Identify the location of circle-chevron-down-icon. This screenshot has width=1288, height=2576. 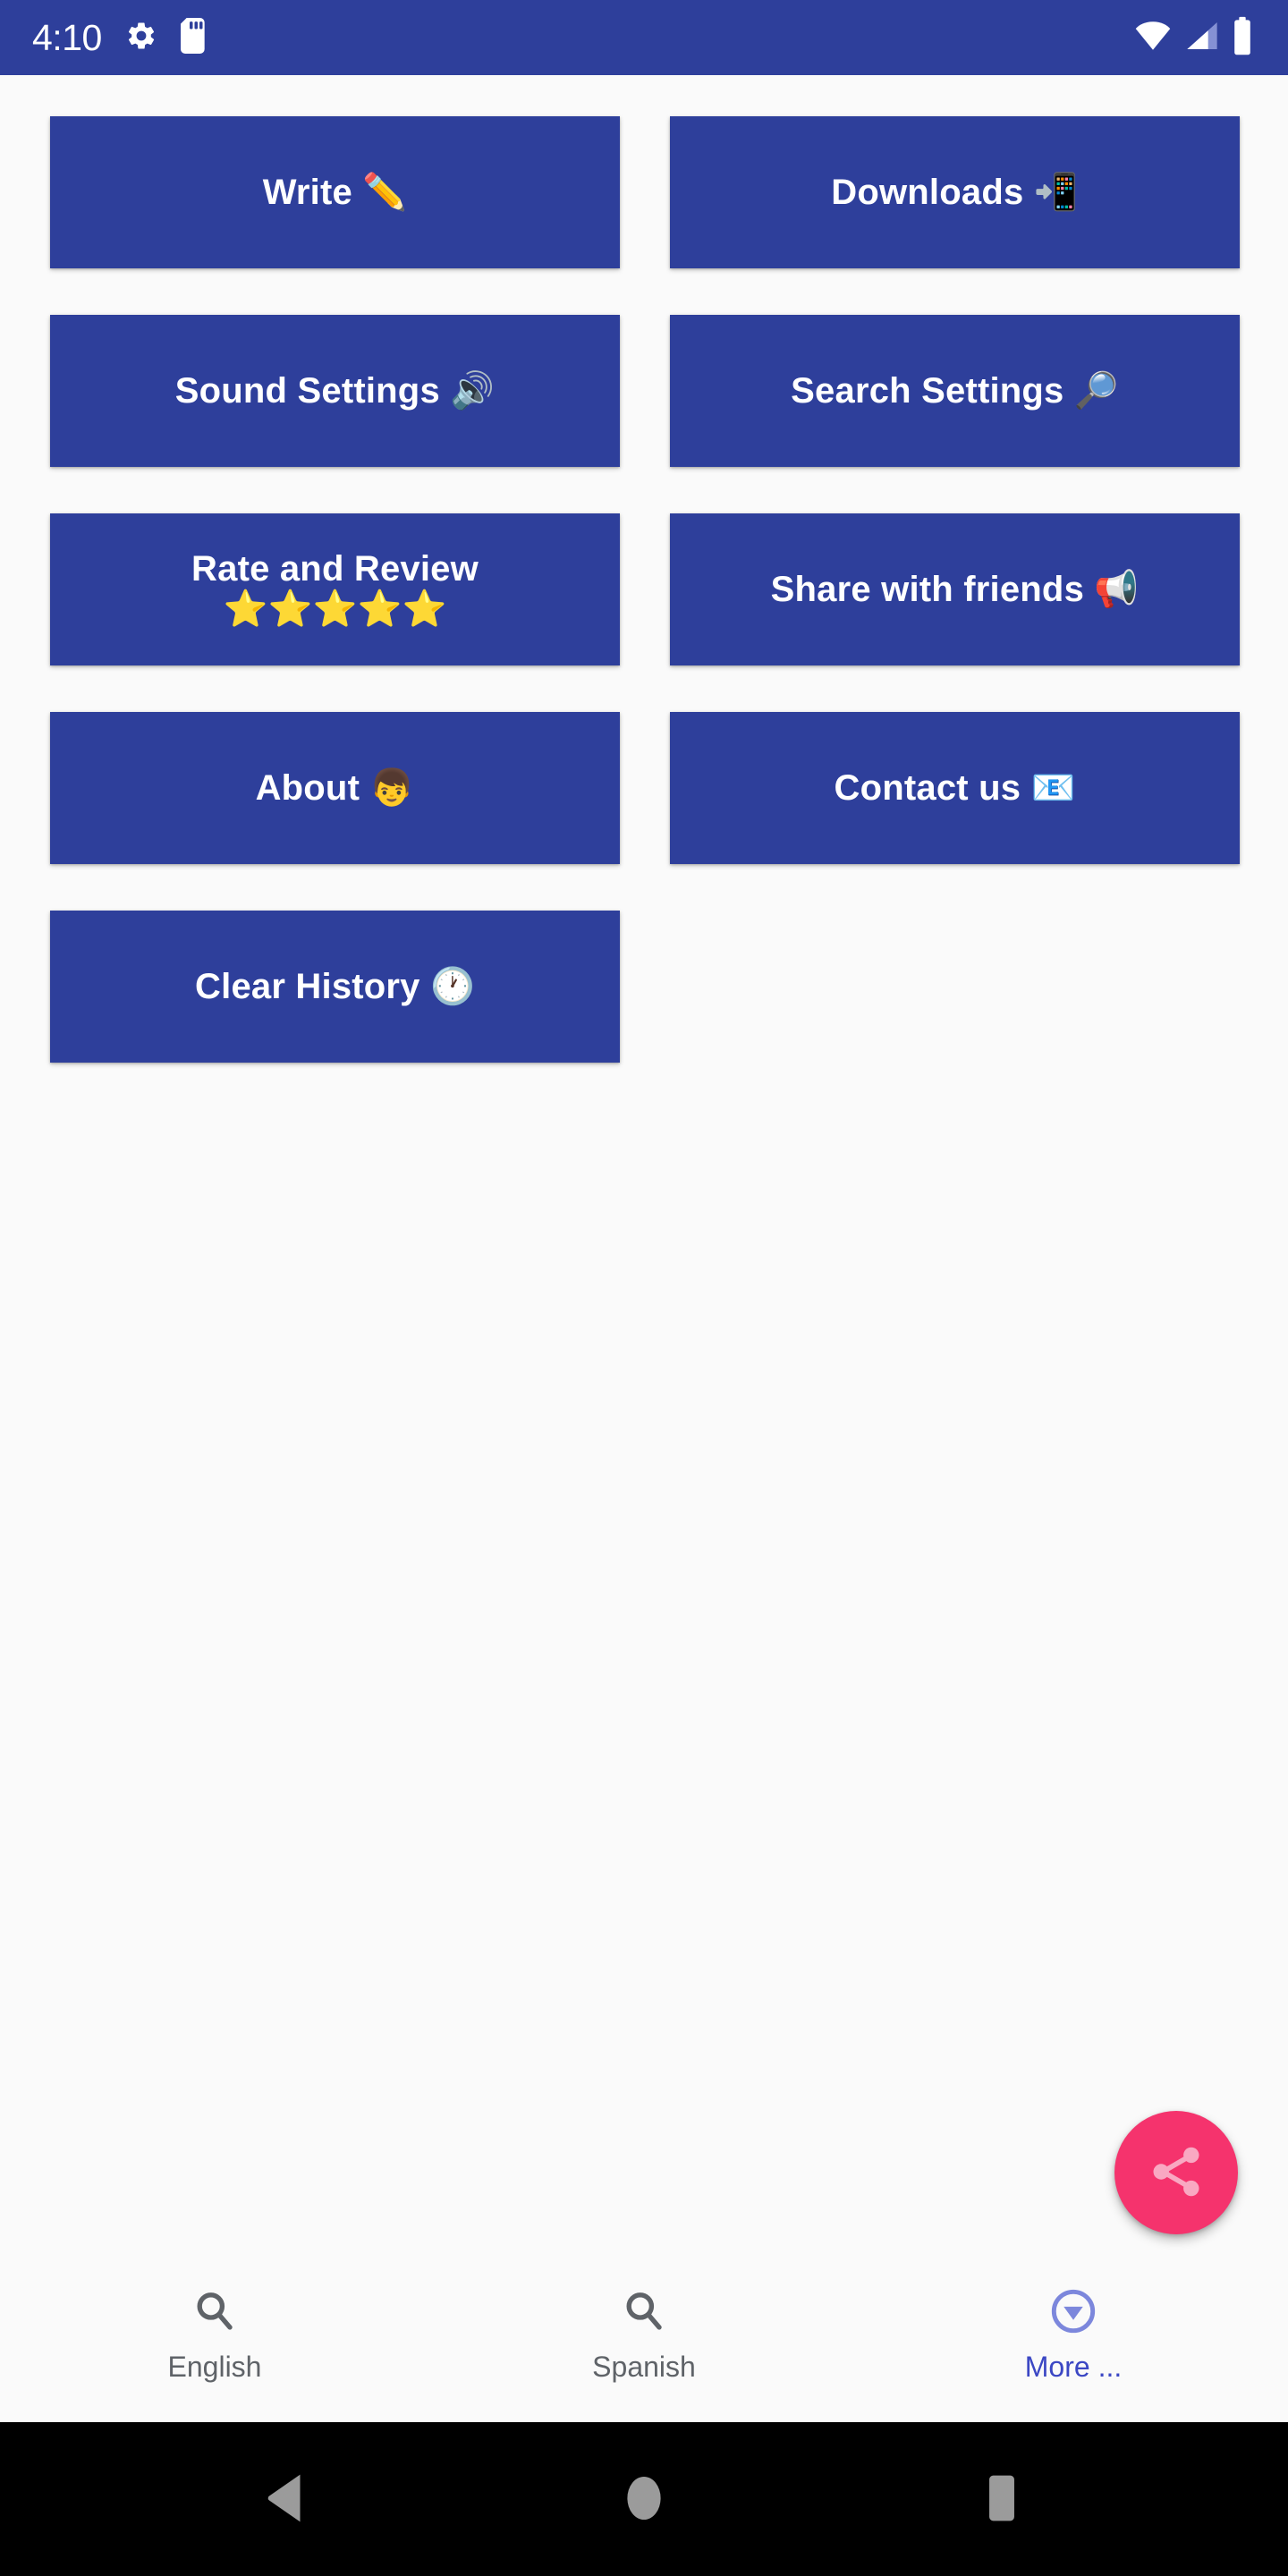
(1073, 2312).